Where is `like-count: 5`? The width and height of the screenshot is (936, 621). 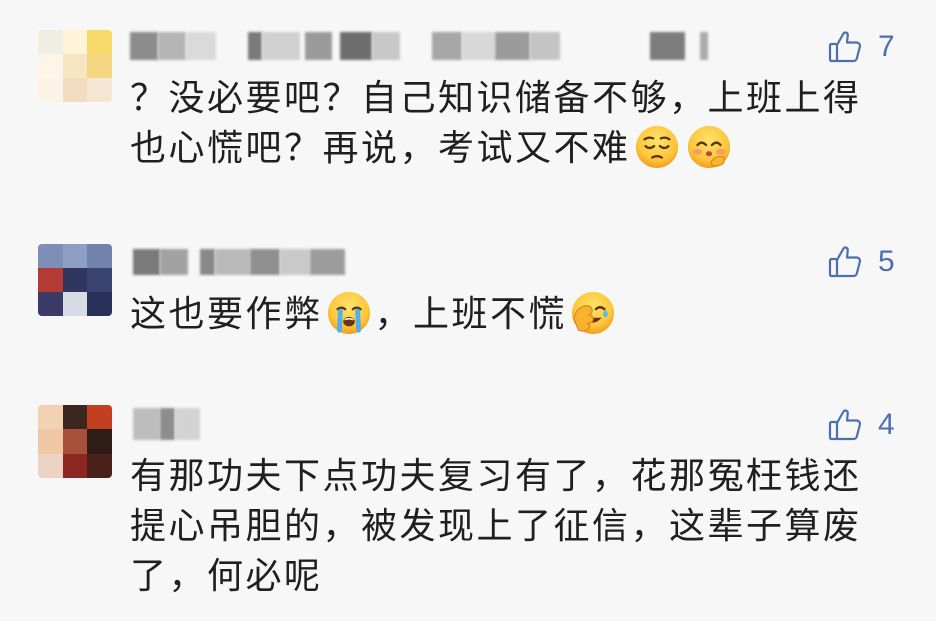
like-count: 5 is located at coordinates (886, 261).